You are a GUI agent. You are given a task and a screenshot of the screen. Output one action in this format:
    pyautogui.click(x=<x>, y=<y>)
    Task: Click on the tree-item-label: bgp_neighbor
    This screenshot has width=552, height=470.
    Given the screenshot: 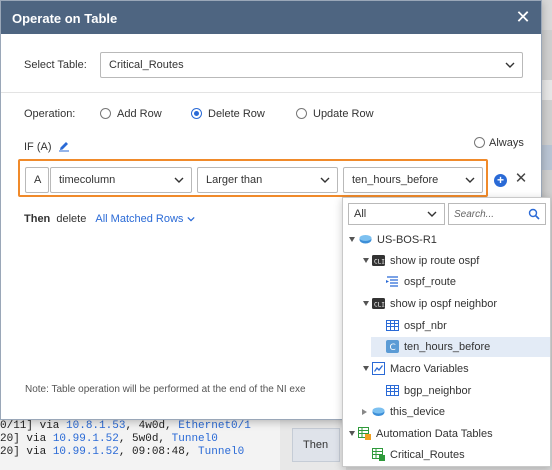 What is the action you would take?
    pyautogui.click(x=438, y=391)
    